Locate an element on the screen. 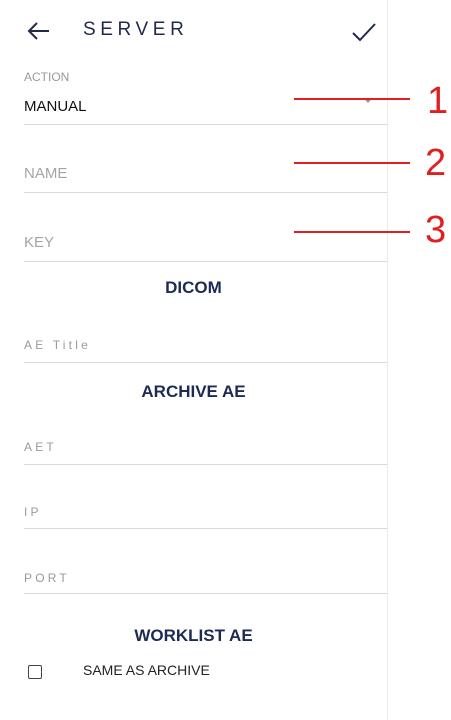  key-field: KEY is located at coordinates (205, 245).